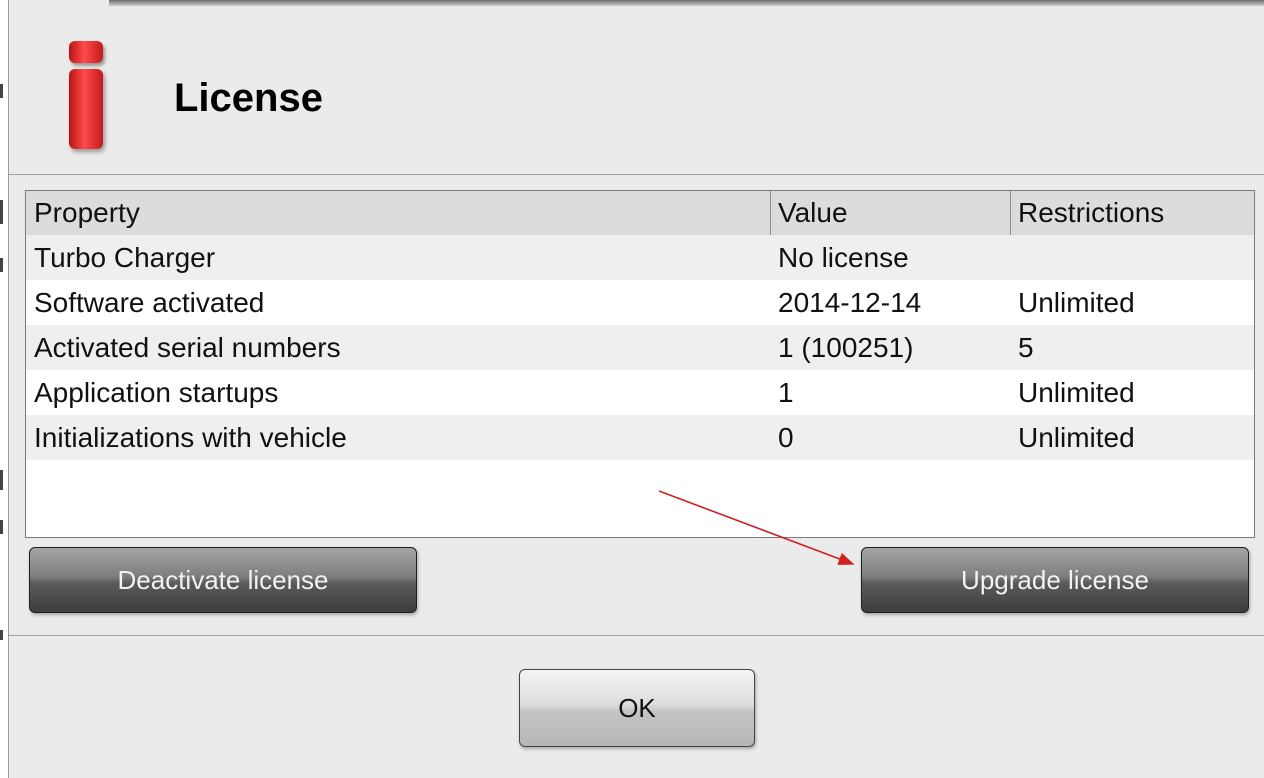 This screenshot has height=778, width=1264. I want to click on ok-button: OK, so click(637, 708).